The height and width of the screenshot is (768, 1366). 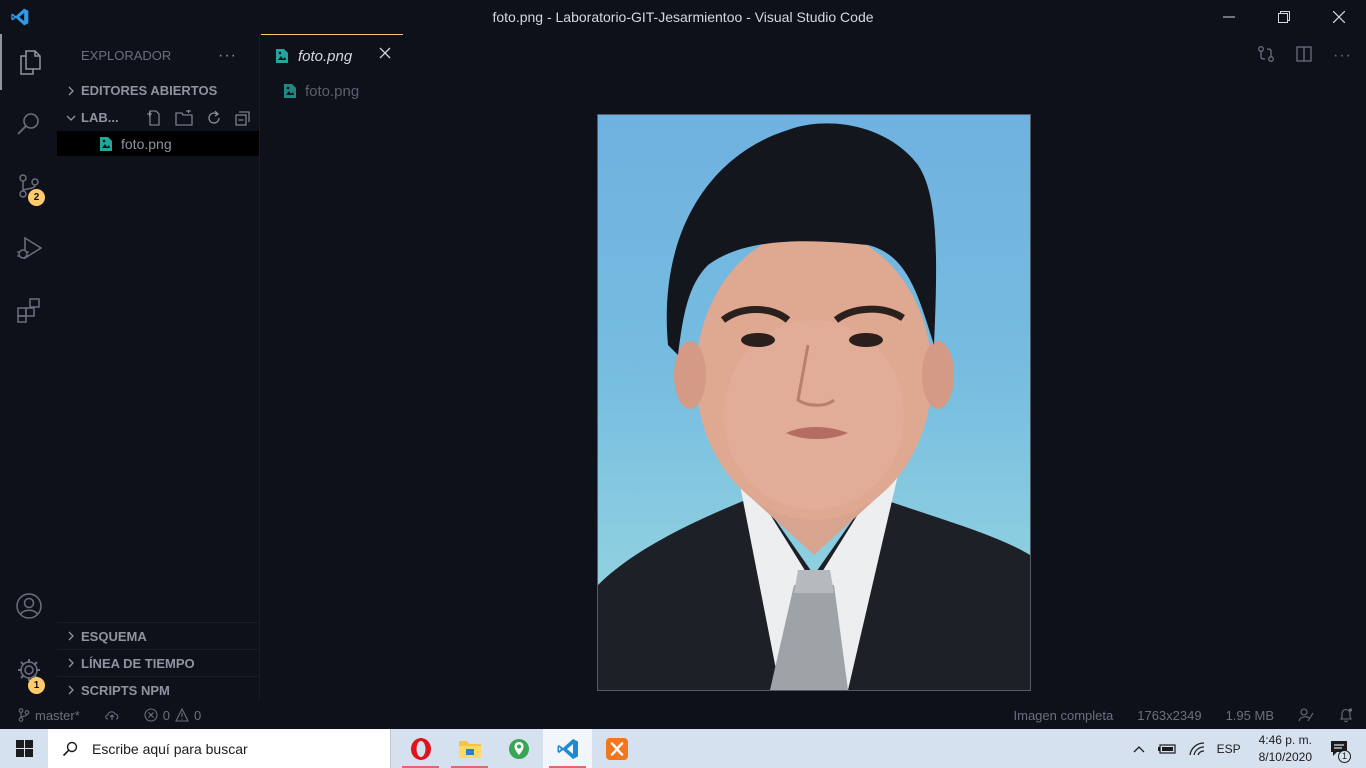 I want to click on action-center-icon: 1, so click(x=1345, y=751).